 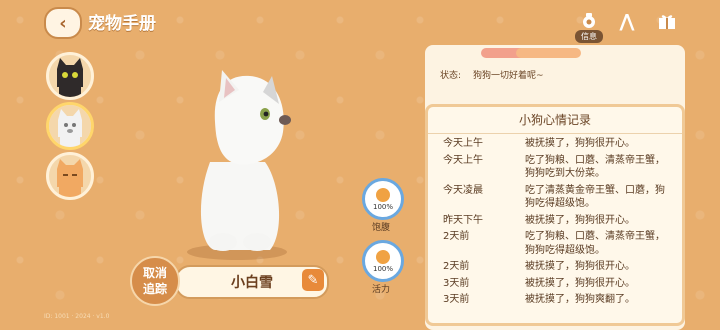 I want to click on satiety-label: 饱腹, so click(x=380, y=228).